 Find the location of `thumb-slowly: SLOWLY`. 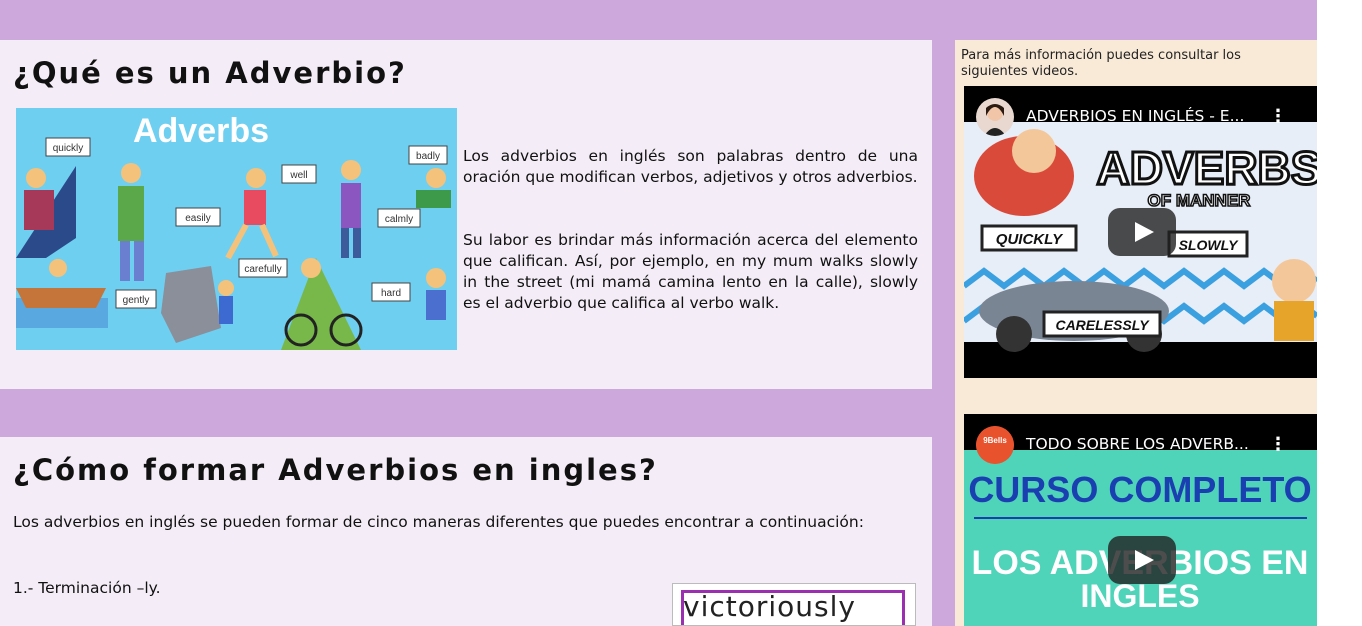

thumb-slowly: SLOWLY is located at coordinates (1209, 245).